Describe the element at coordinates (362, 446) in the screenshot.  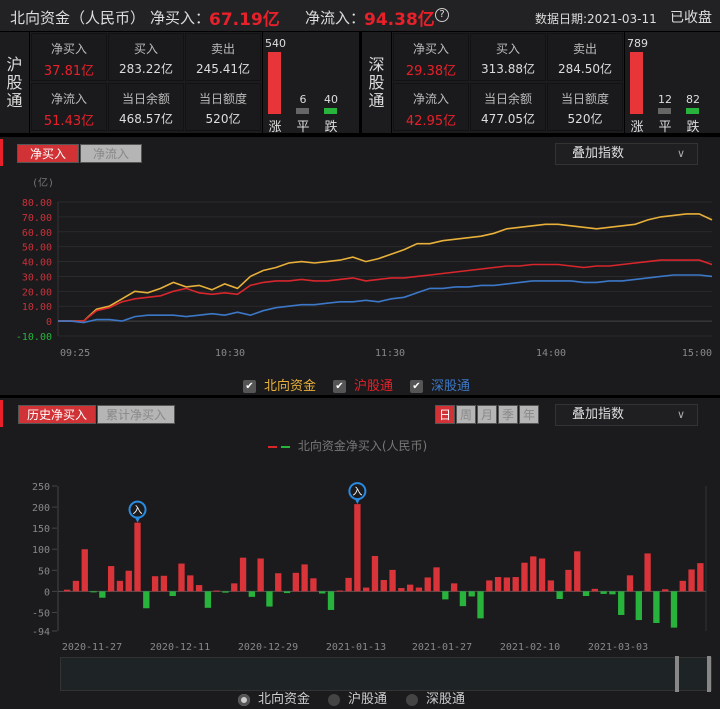
I see `bar-legend-label: 北向资金净买入(人民币)` at that location.